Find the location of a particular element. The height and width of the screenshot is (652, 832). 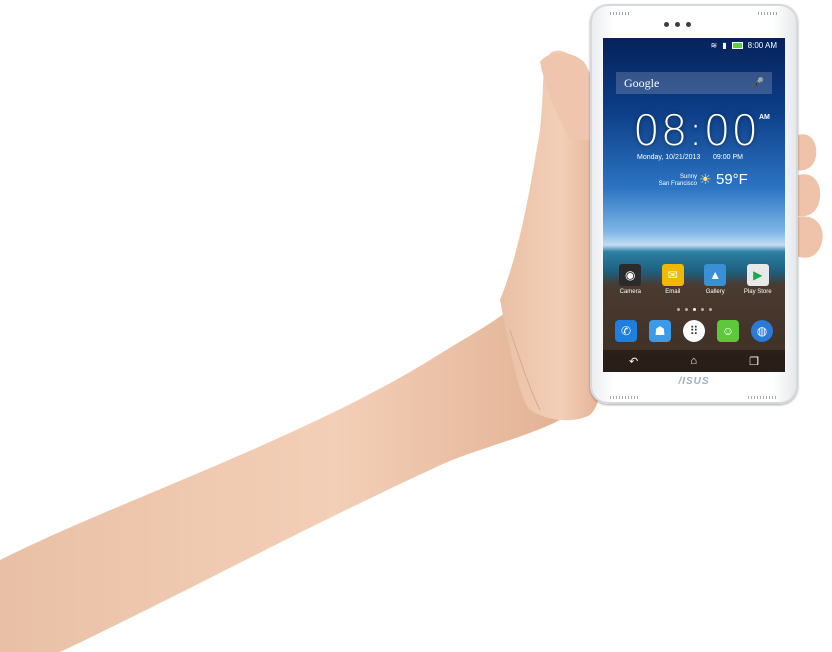

app-label: Gallery is located at coordinates (715, 292).